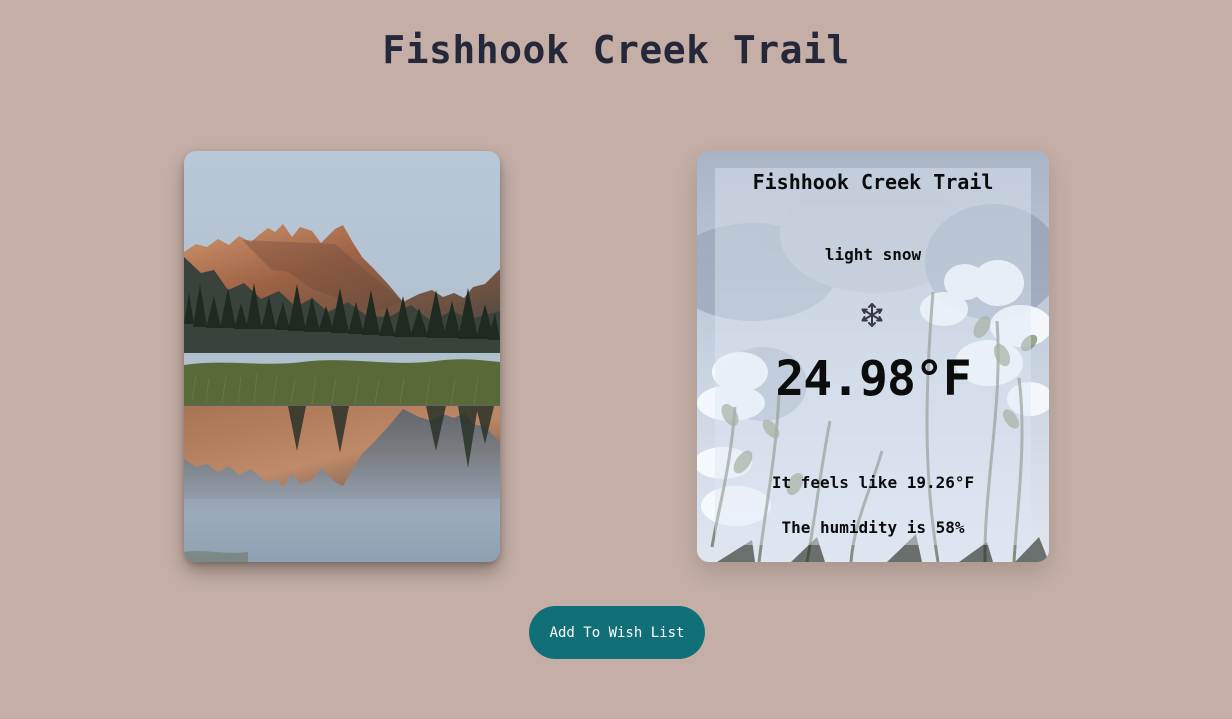 This screenshot has height=719, width=1232. Describe the element at coordinates (872, 315) in the screenshot. I see `snowflake-icon` at that location.